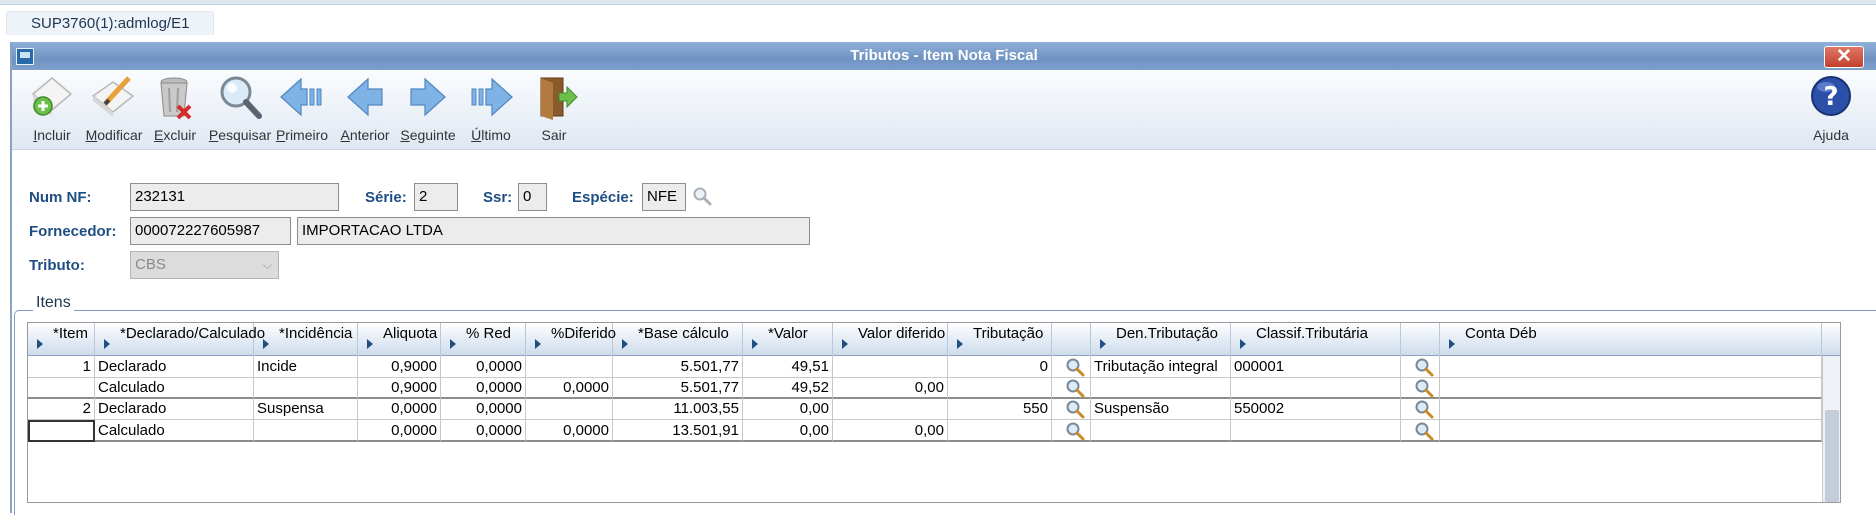  Describe the element at coordinates (1832, 456) in the screenshot. I see `scrollbar-thumb` at that location.